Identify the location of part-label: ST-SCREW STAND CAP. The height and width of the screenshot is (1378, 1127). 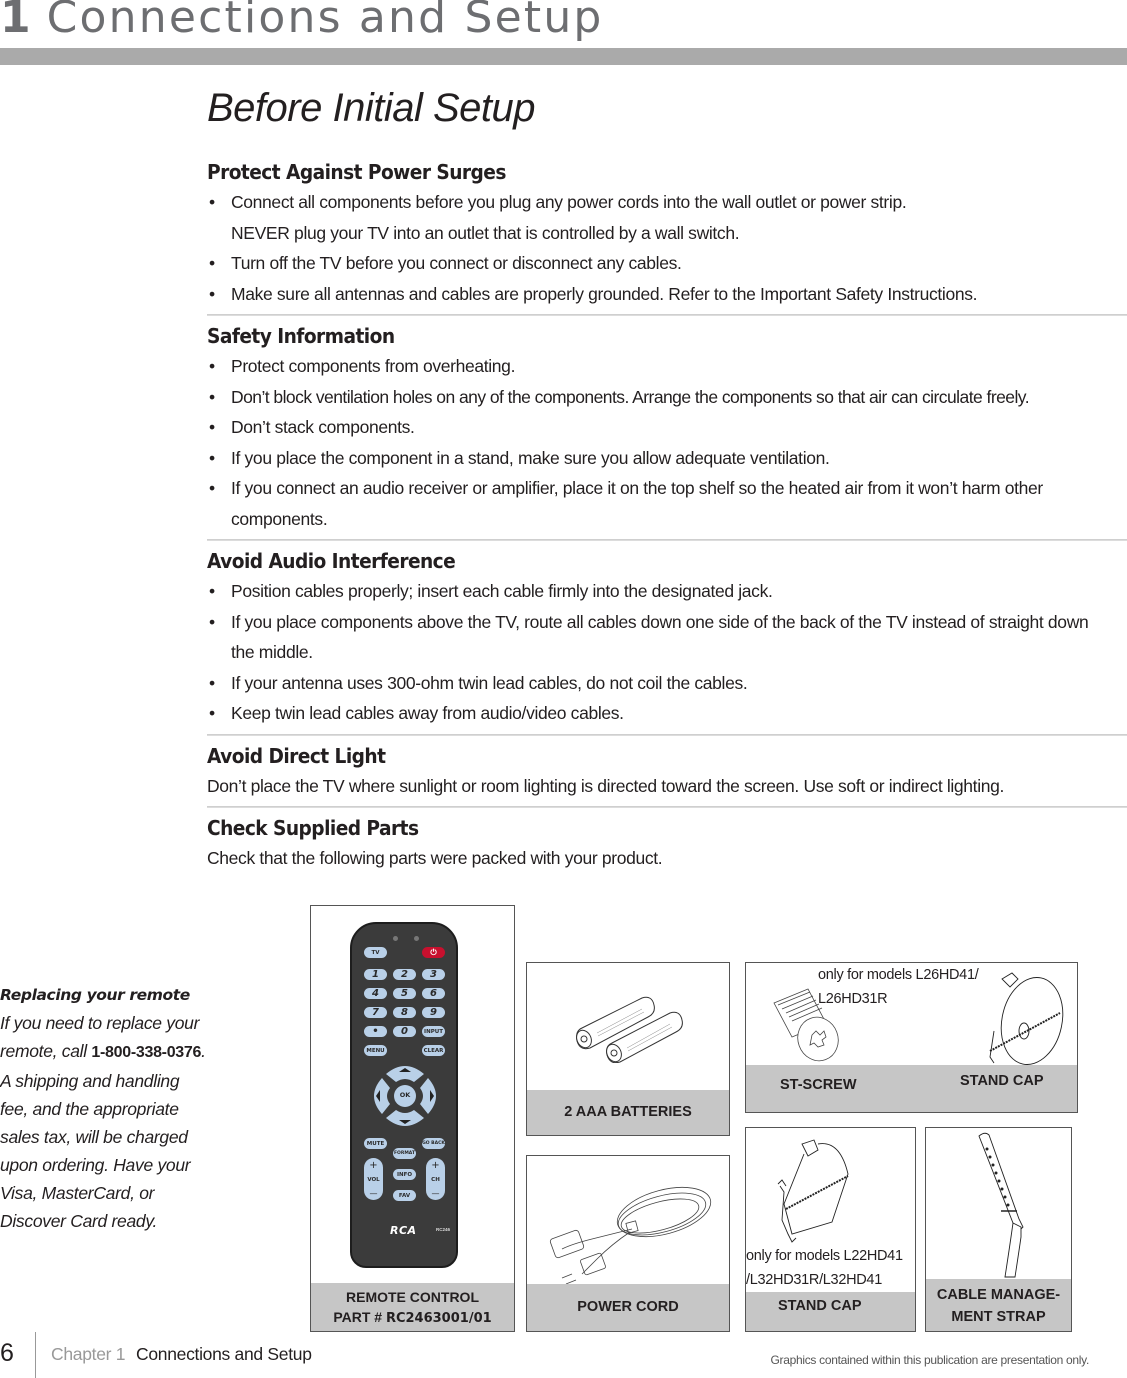
(911, 1088).